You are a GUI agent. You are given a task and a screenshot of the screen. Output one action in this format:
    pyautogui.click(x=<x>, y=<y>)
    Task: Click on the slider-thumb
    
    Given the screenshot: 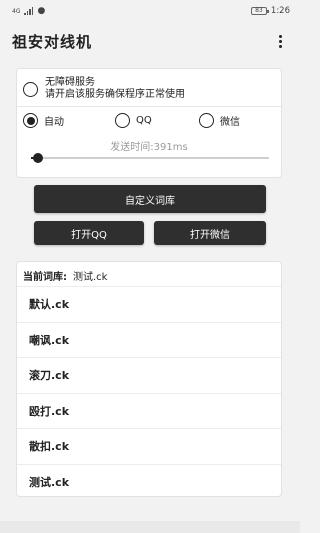 What is the action you would take?
    pyautogui.click(x=38, y=158)
    